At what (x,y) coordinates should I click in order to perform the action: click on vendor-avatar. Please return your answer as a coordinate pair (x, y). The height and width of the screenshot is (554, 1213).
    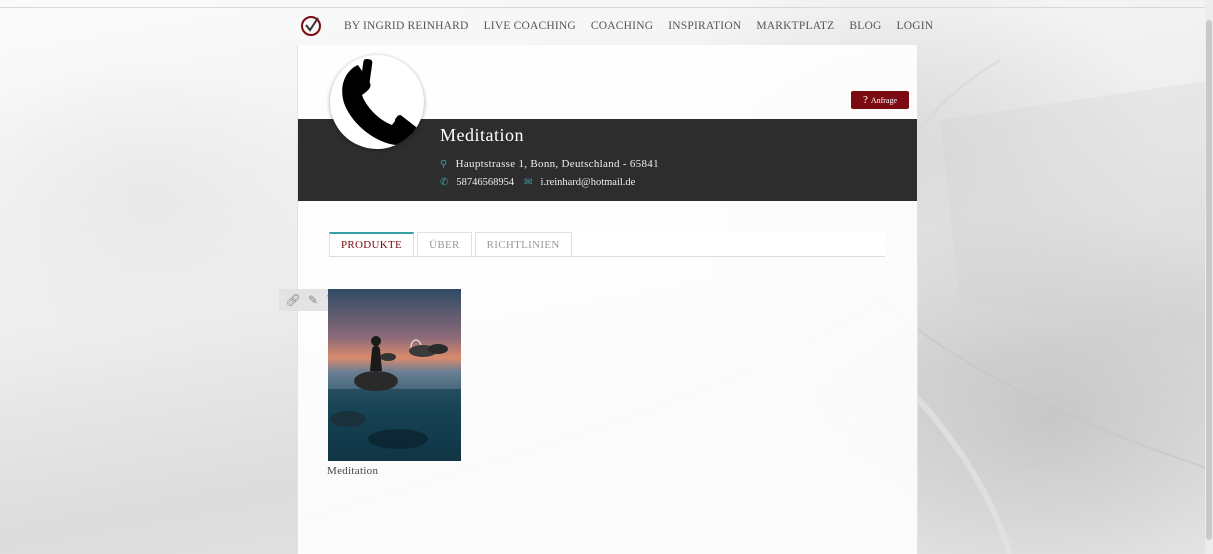
    Looking at the image, I should click on (377, 102).